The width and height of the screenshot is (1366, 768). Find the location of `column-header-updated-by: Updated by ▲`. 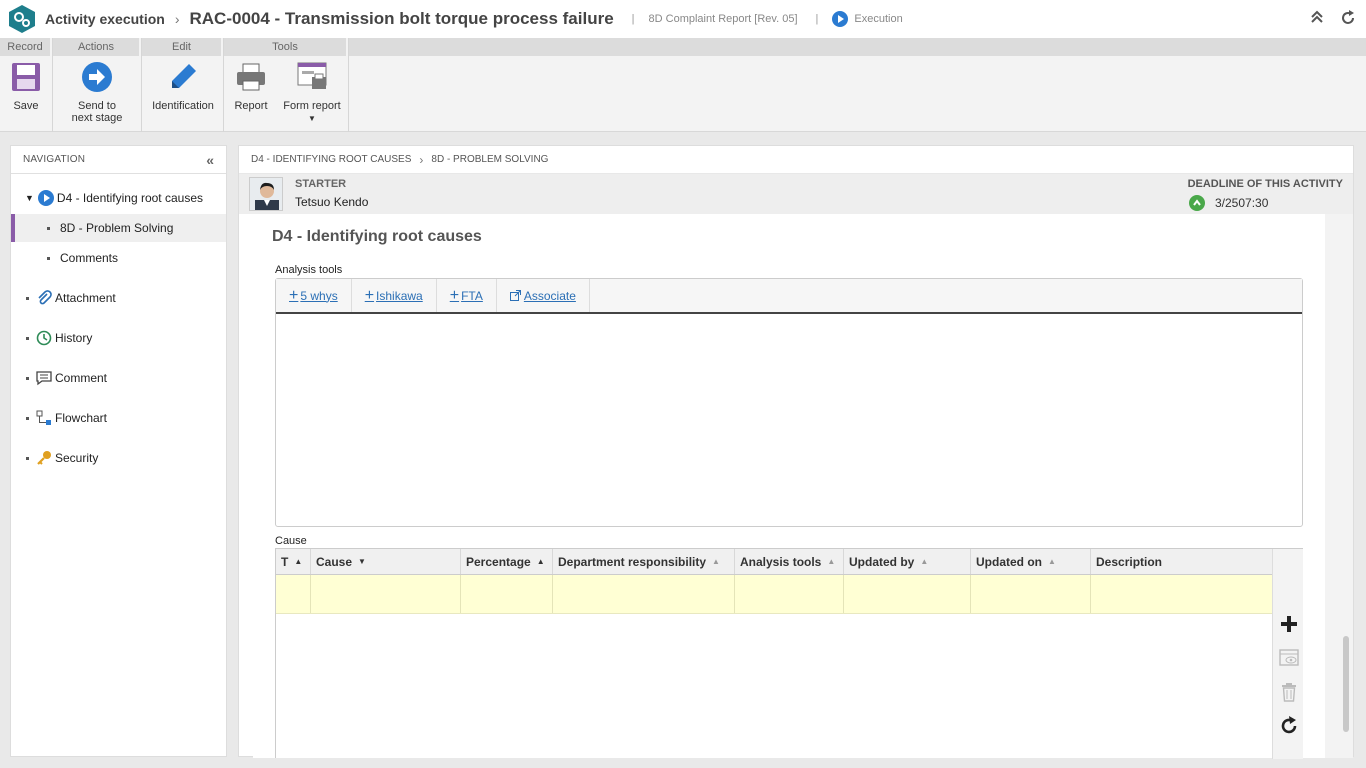

column-header-updated-by: Updated by ▲ is located at coordinates (907, 561).